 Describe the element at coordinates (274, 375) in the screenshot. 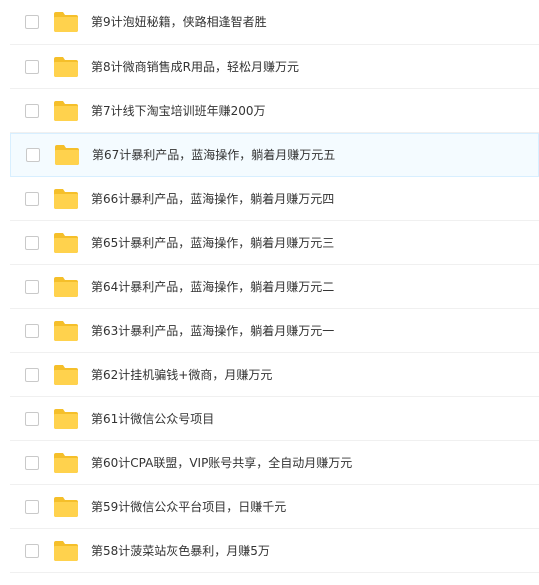

I see `file-row: 第62计挂机骗钱+微商，月赚万元` at that location.